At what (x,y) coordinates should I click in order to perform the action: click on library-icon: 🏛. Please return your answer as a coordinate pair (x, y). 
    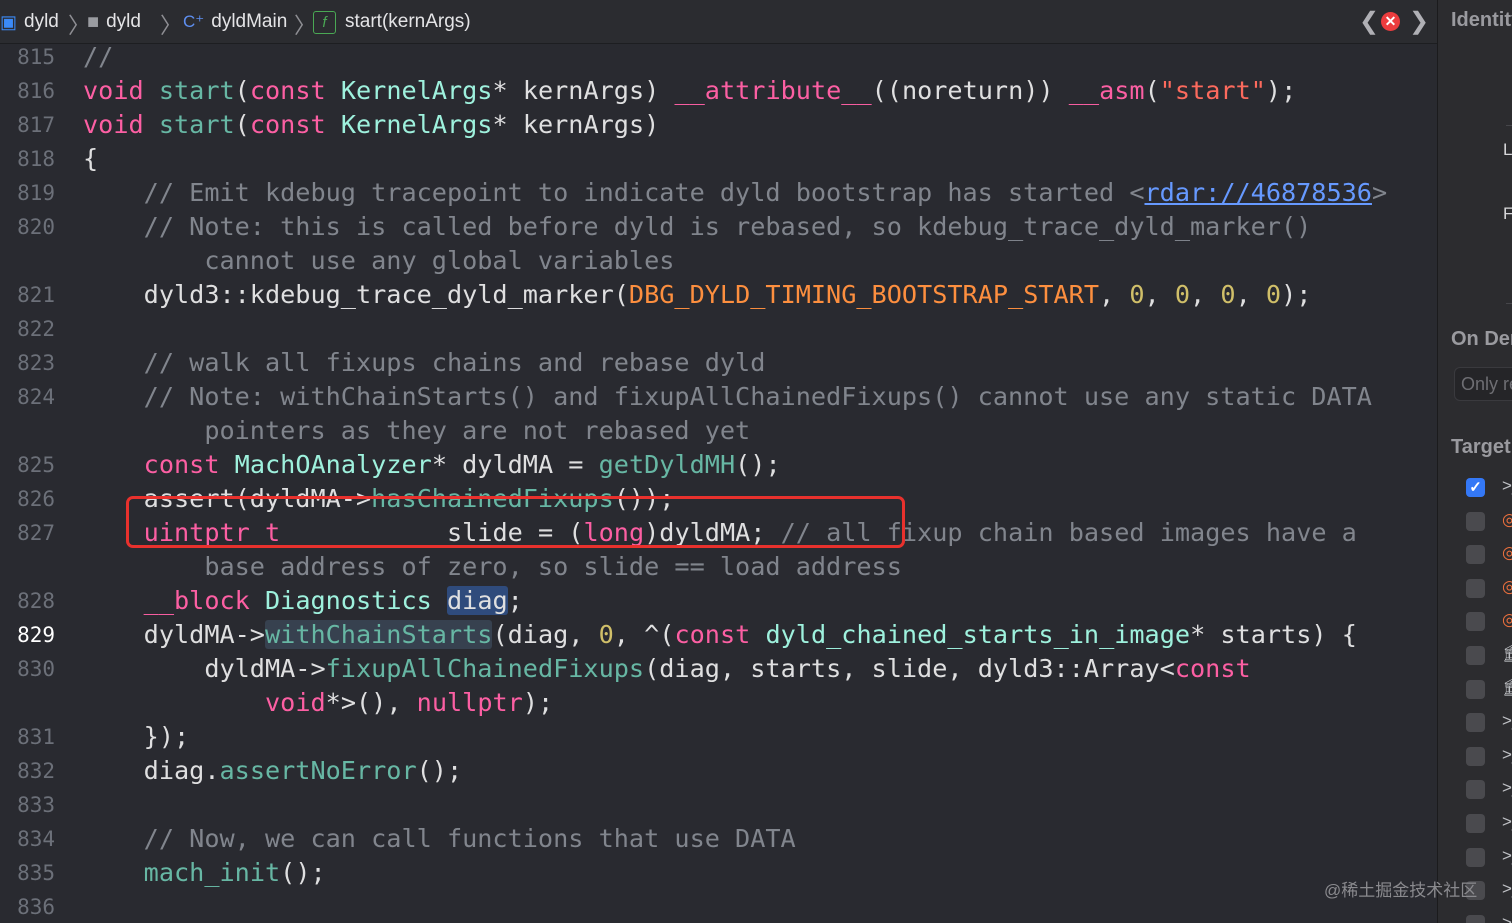
    Looking at the image, I should click on (1507, 654).